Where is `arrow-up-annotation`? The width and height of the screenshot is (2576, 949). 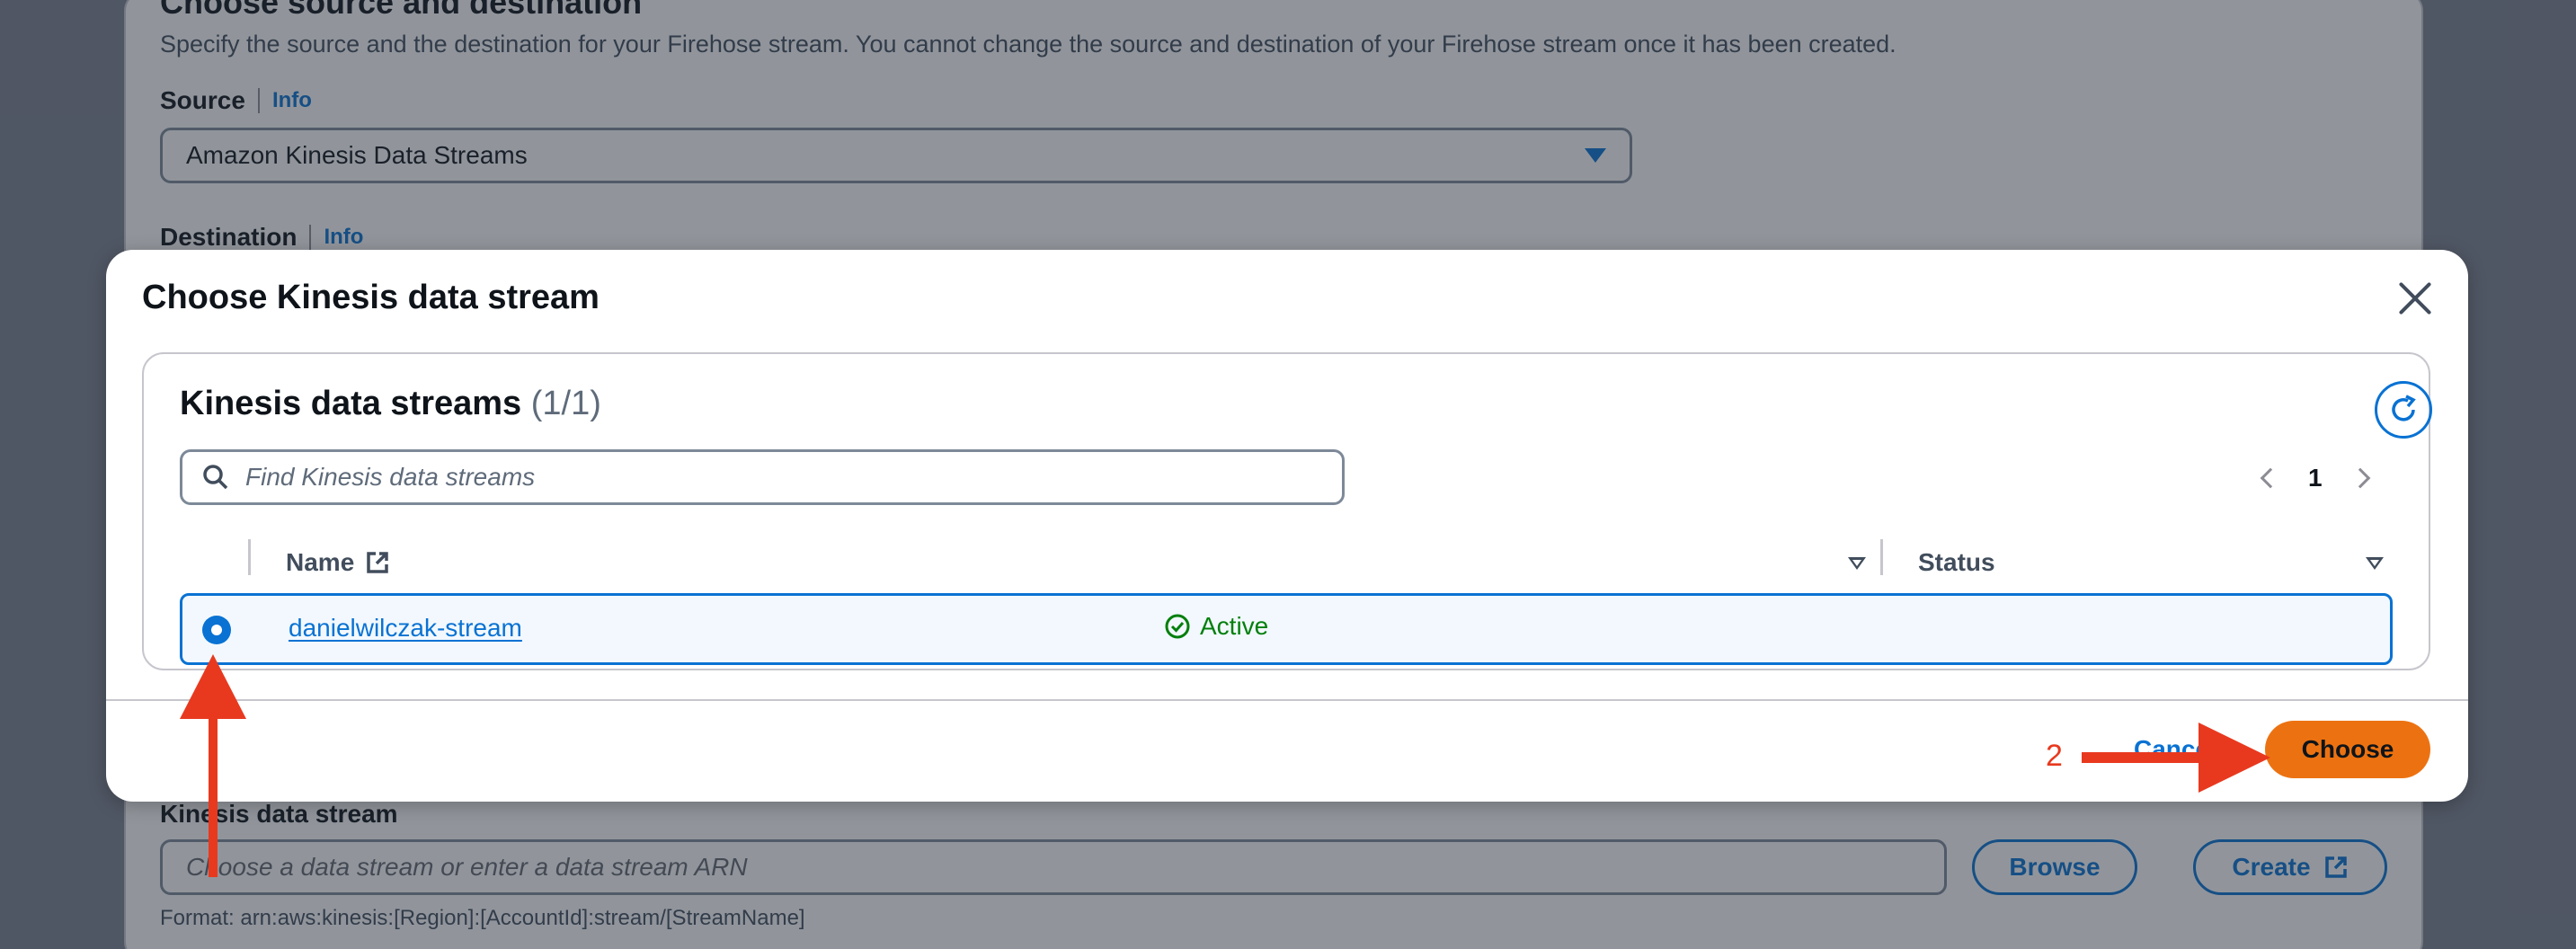
arrow-up-annotation is located at coordinates (213, 765).